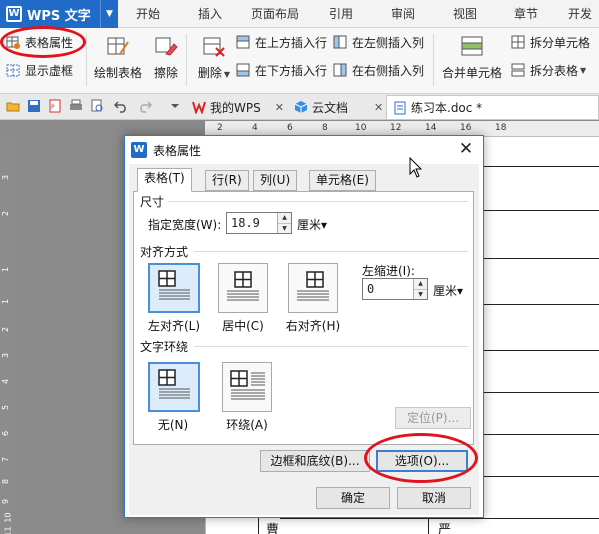 Image resolution: width=599 pixels, height=534 pixels. What do you see at coordinates (174, 326) in the screenshot?
I see `align-left-label: 左对齐(L)` at bounding box center [174, 326].